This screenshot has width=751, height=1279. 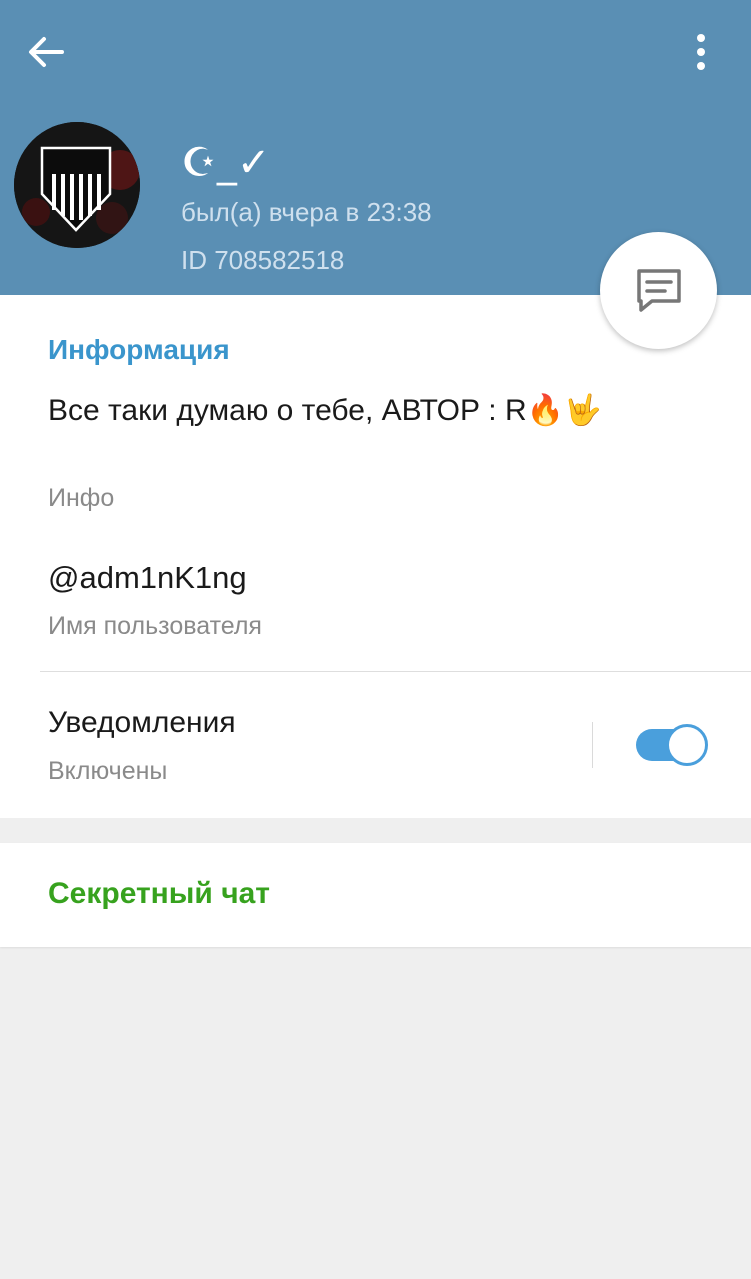 What do you see at coordinates (81, 498) in the screenshot?
I see `bio-label: Инфо` at bounding box center [81, 498].